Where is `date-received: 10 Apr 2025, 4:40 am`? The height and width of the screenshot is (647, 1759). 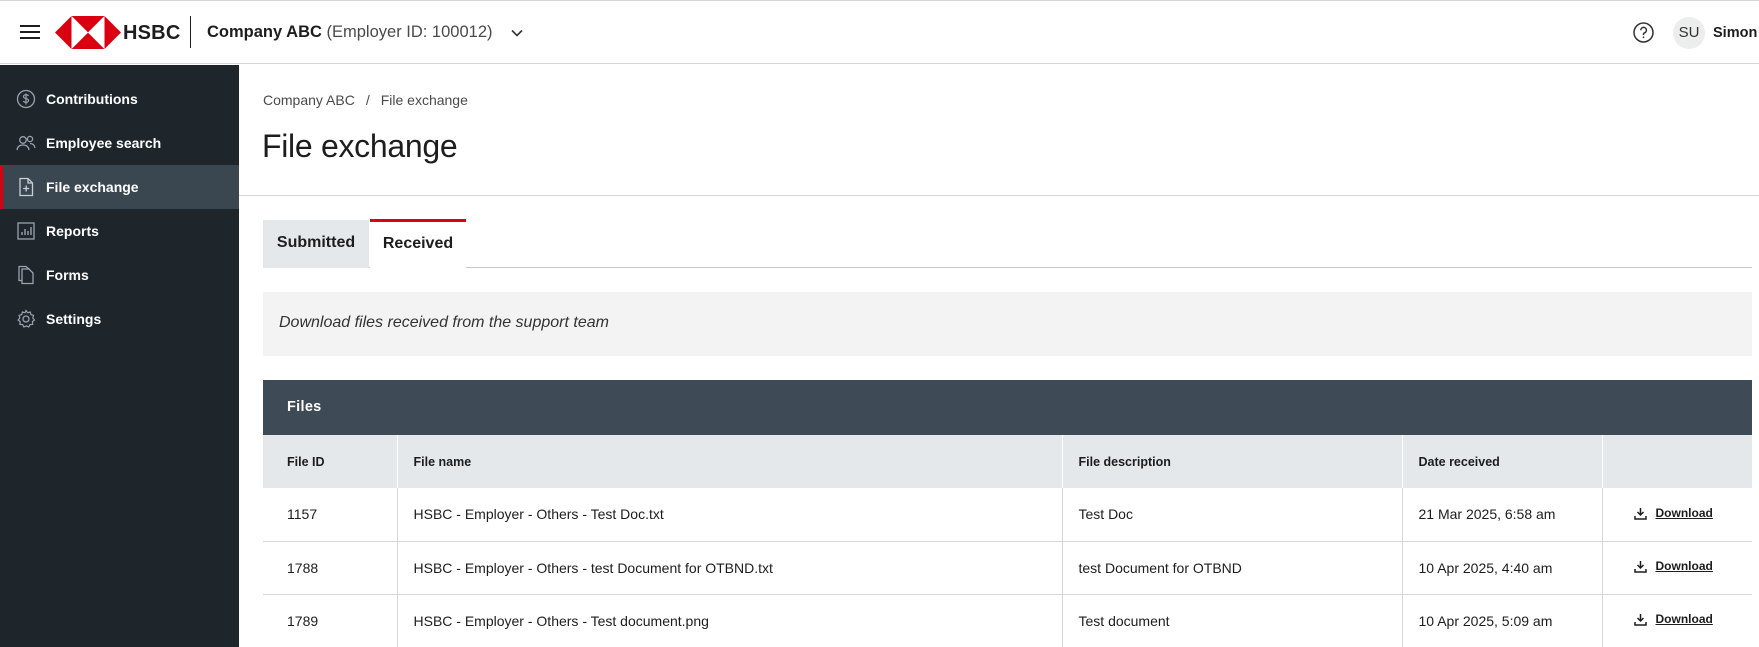 date-received: 10 Apr 2025, 4:40 am is located at coordinates (1502, 568).